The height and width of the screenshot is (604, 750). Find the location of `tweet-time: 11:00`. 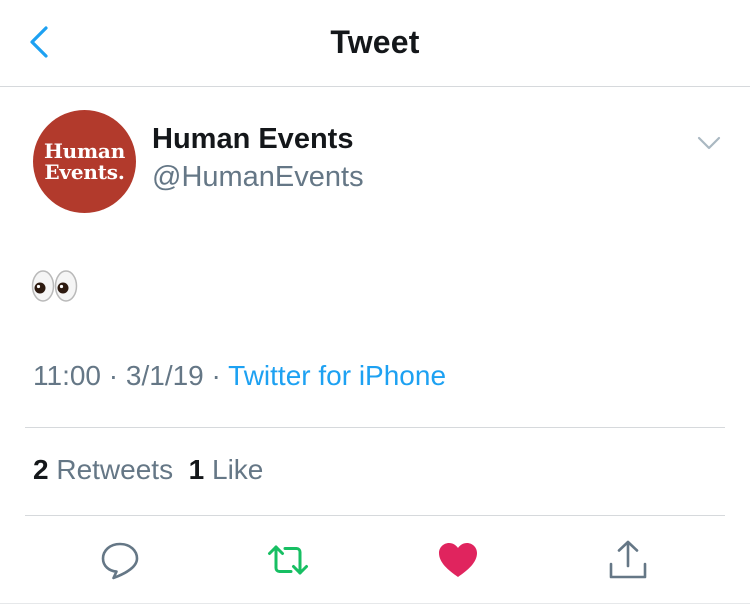

tweet-time: 11:00 is located at coordinates (67, 375).